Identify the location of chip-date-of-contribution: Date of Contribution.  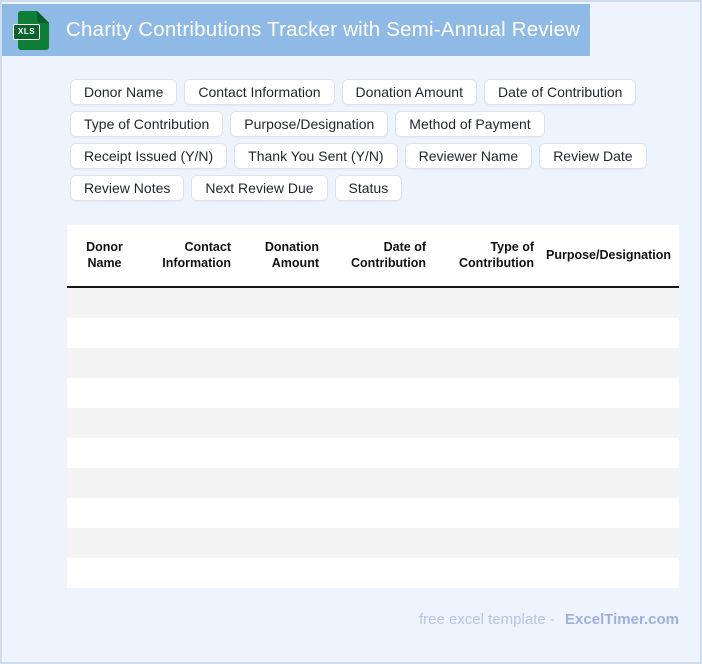
(560, 92).